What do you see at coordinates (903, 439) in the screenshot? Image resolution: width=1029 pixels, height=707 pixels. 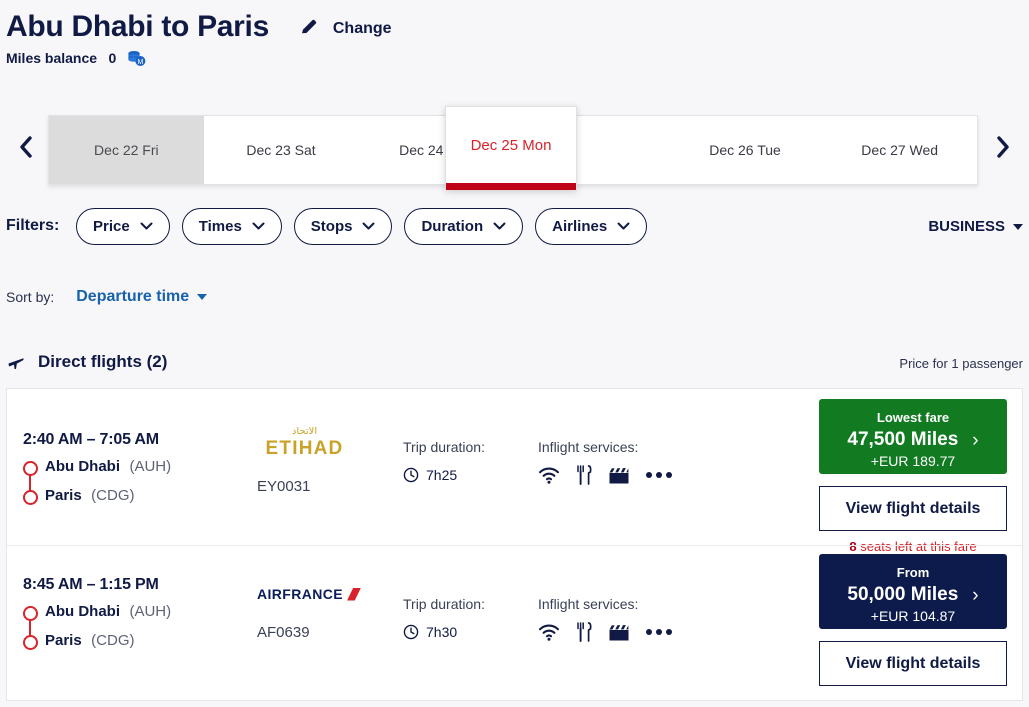 I see `fare-miles: 47,500 Miles` at bounding box center [903, 439].